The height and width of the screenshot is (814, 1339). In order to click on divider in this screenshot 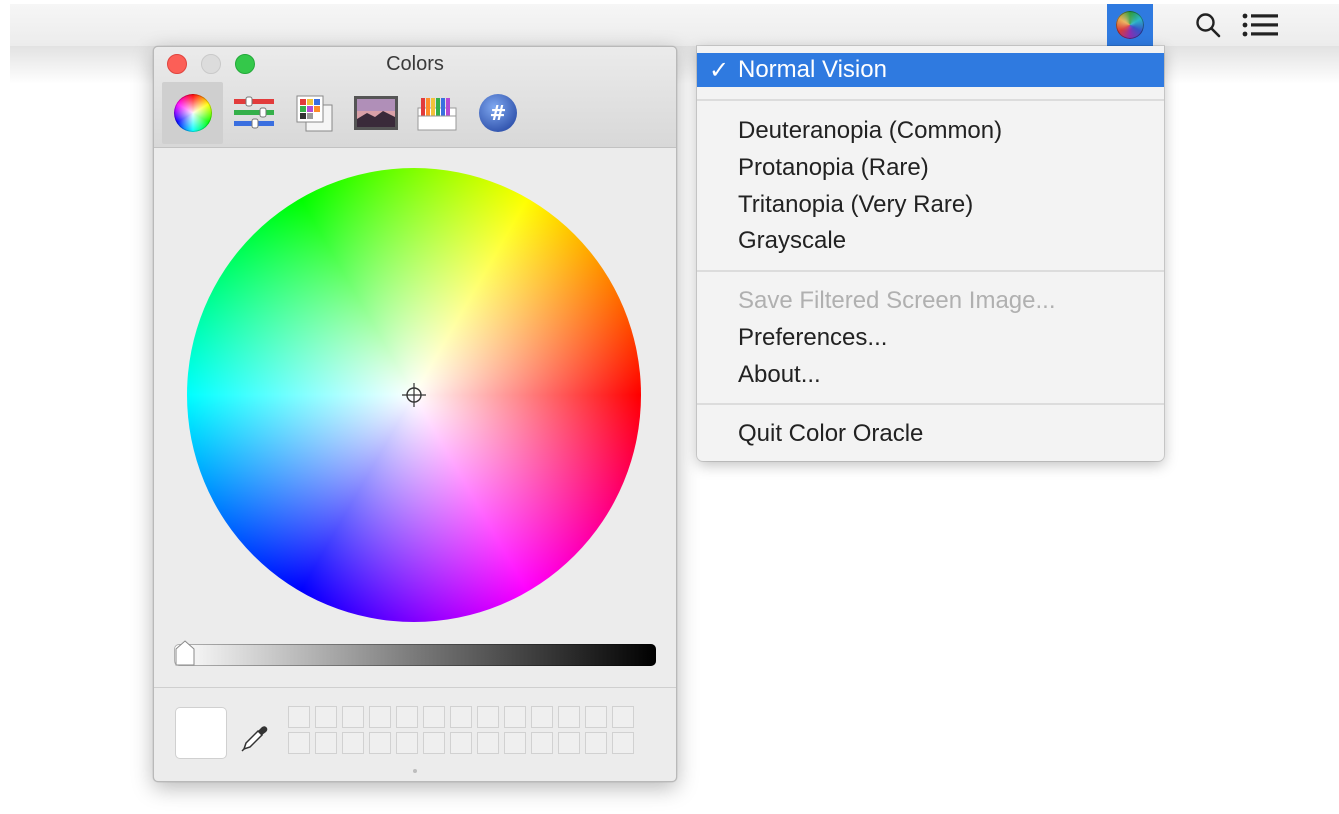, I will do `click(415, 687)`.